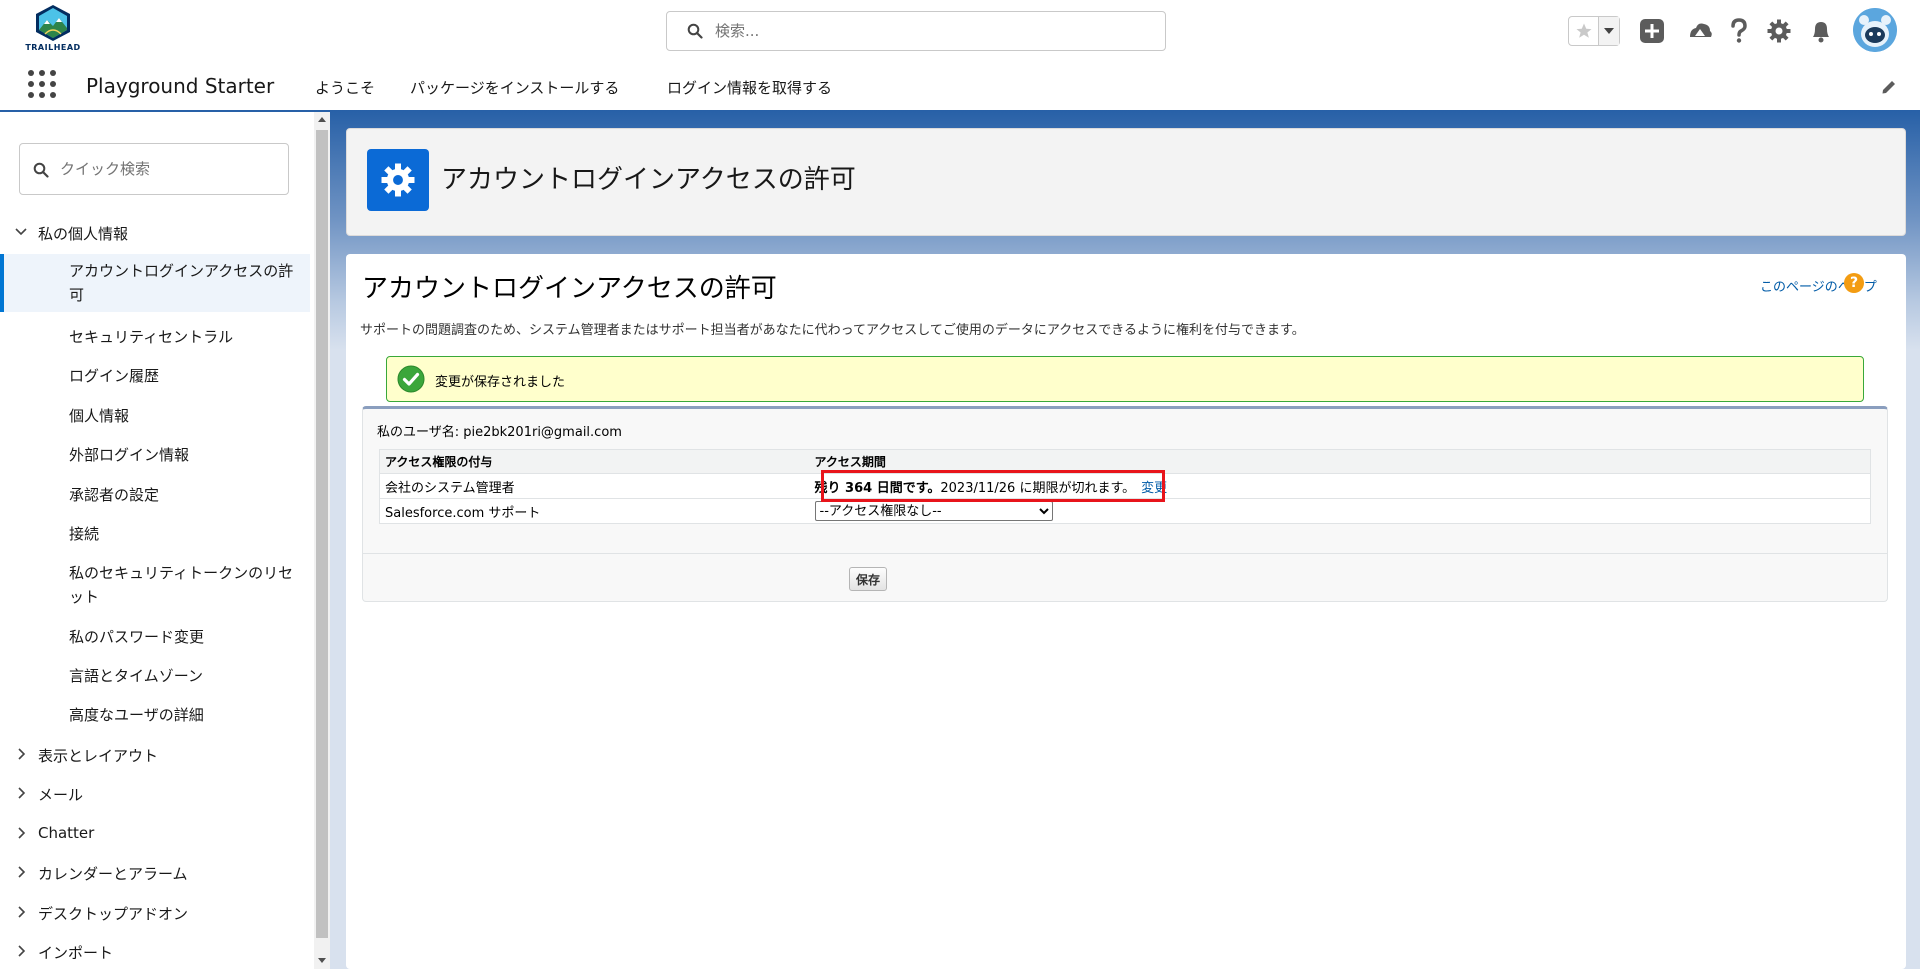 The image size is (1920, 969). I want to click on scrollbar-thumb, so click(322, 534).